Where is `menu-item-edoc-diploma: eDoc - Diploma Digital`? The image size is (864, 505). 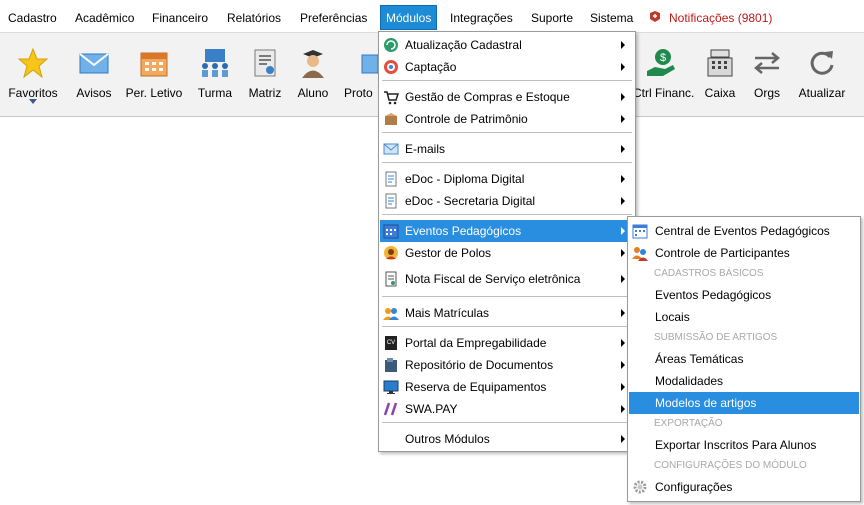 menu-item-edoc-diploma: eDoc - Diploma Digital is located at coordinates (507, 179).